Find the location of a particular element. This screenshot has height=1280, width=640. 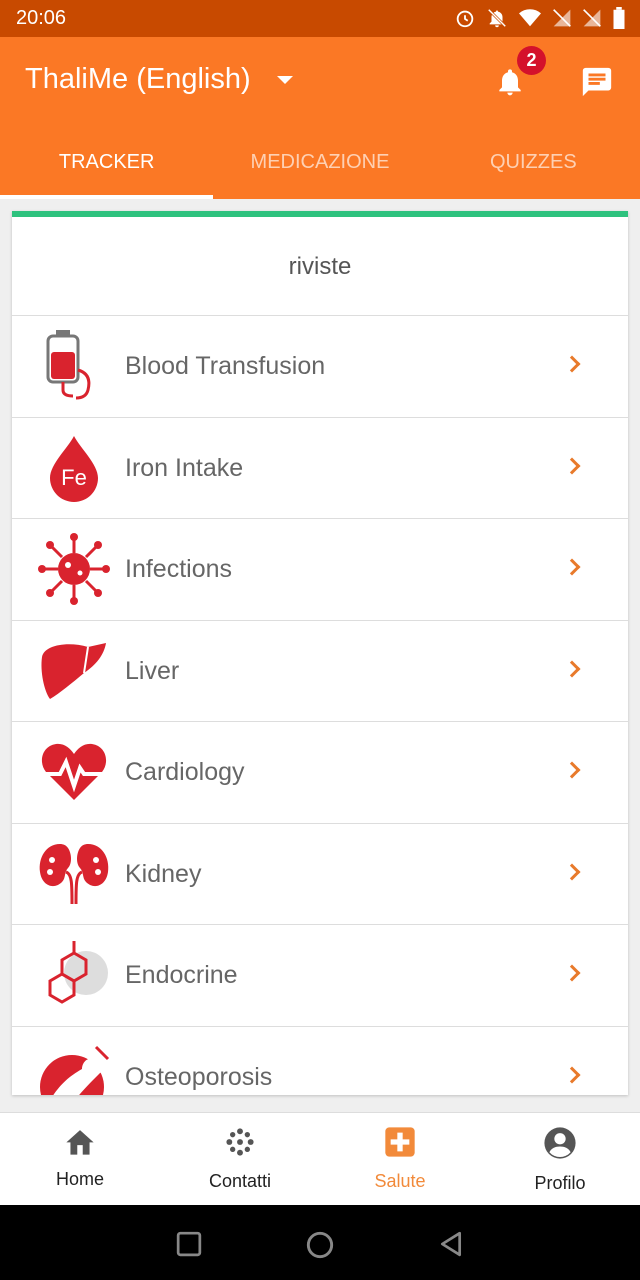

health-plus-icon is located at coordinates (400, 1142).